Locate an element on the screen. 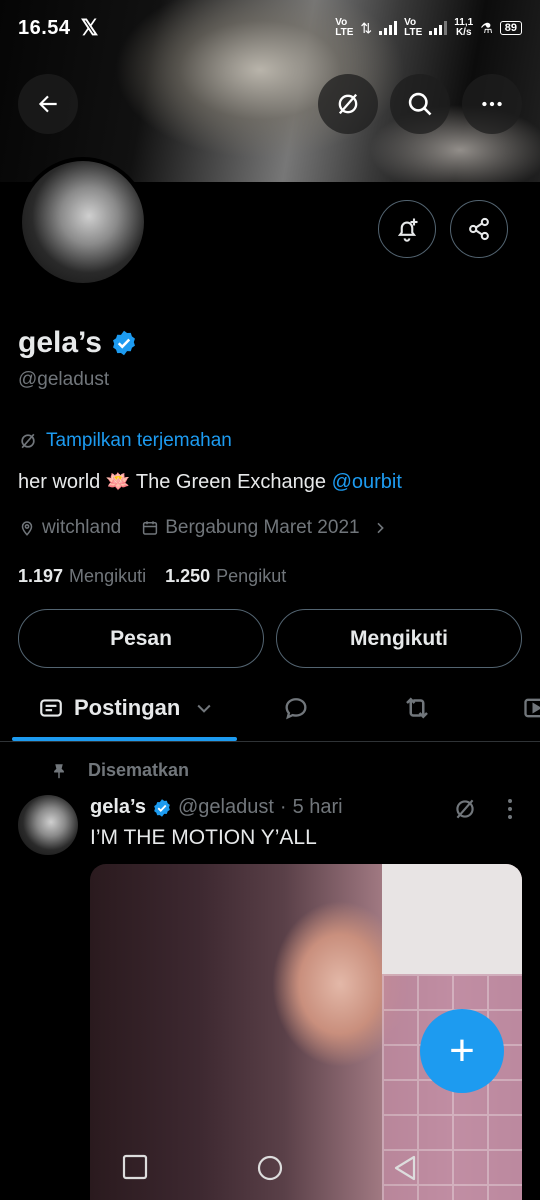 This screenshot has width=540, height=1200. share-icon is located at coordinates (479, 229).